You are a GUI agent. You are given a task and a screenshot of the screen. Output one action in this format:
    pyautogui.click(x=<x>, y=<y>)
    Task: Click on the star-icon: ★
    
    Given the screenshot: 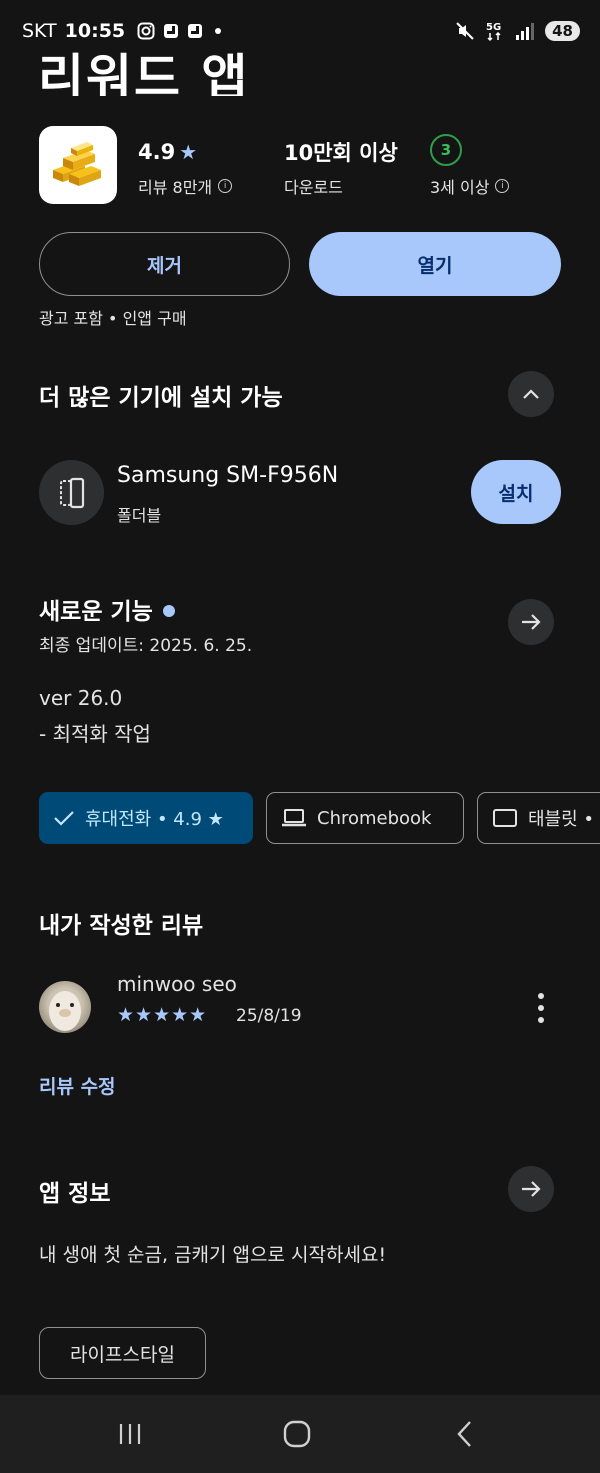 What is the action you would take?
    pyautogui.click(x=188, y=152)
    